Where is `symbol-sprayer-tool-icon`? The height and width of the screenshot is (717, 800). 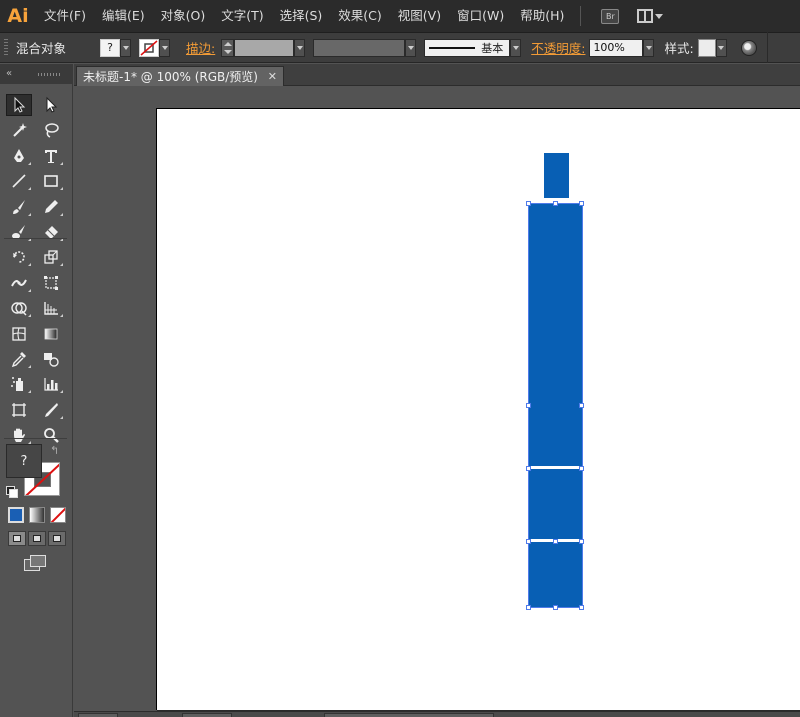
symbol-sprayer-tool-icon is located at coordinates (19, 384).